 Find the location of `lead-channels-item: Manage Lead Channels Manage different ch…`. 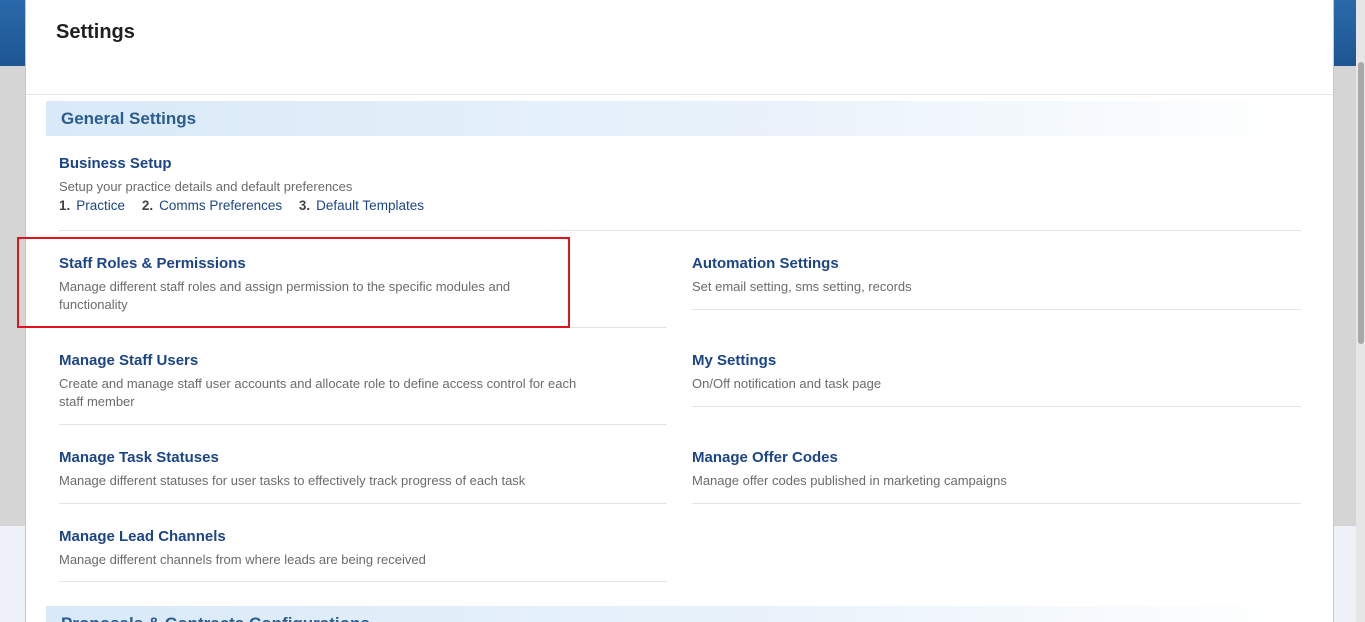

lead-channels-item: Manage Lead Channels Manage different ch… is located at coordinates (363, 555).